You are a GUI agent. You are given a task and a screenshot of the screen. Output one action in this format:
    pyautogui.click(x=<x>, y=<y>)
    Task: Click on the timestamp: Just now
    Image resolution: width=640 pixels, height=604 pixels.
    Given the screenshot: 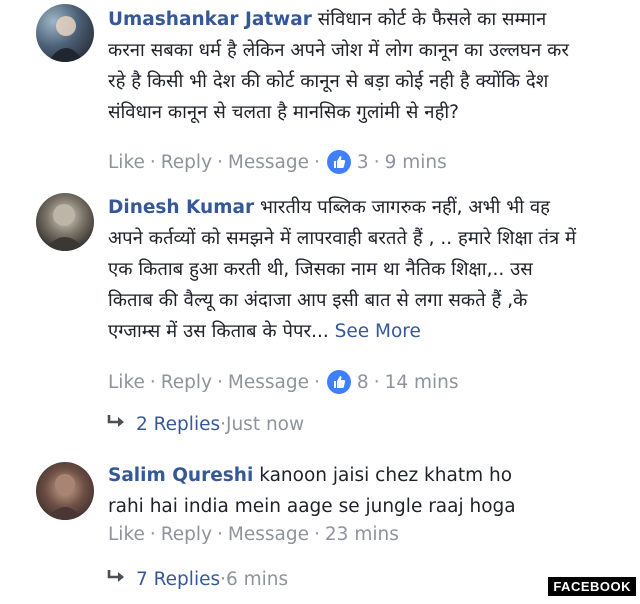 What is the action you would take?
    pyautogui.click(x=265, y=424)
    